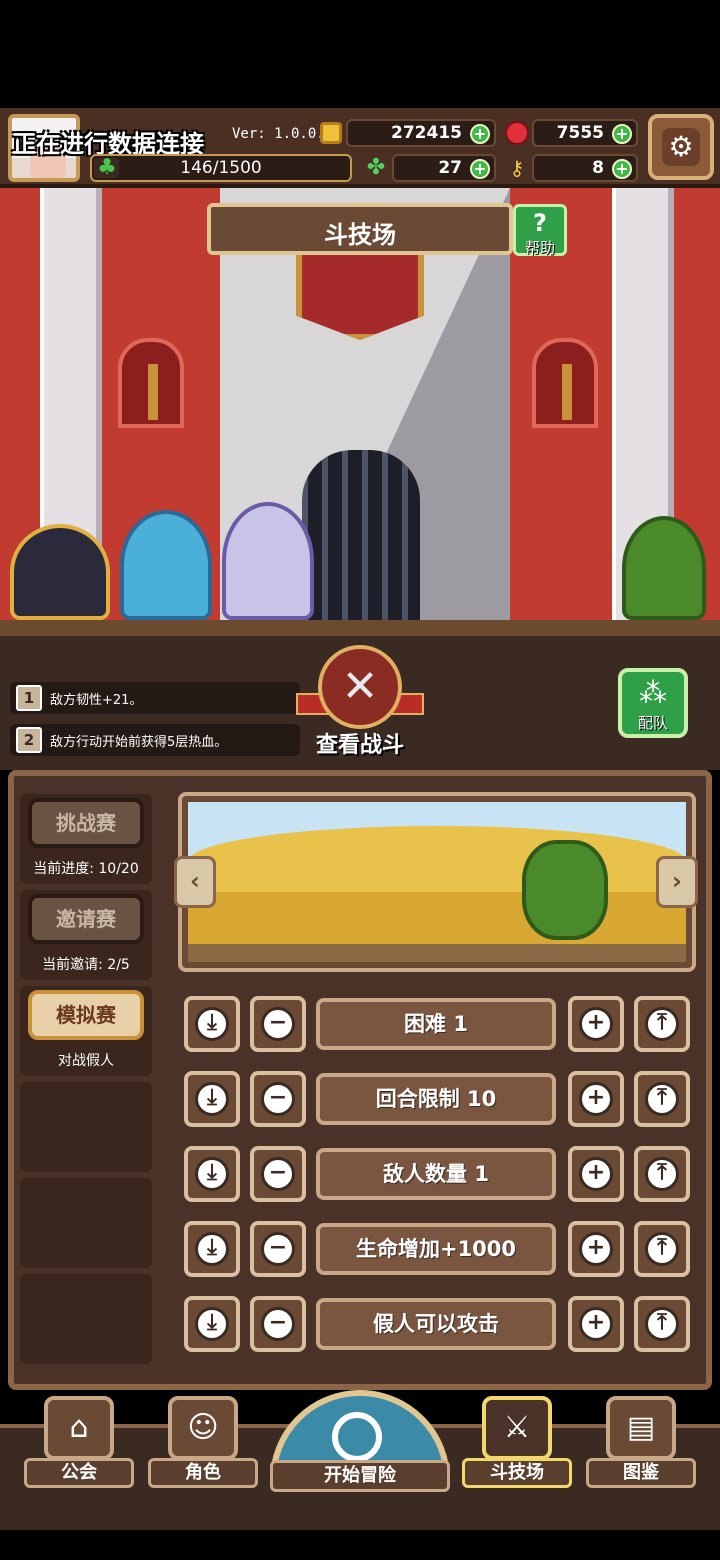 This screenshot has width=720, height=1560. Describe the element at coordinates (517, 1446) in the screenshot. I see `nav-arena: ⚔ 斗技场` at that location.